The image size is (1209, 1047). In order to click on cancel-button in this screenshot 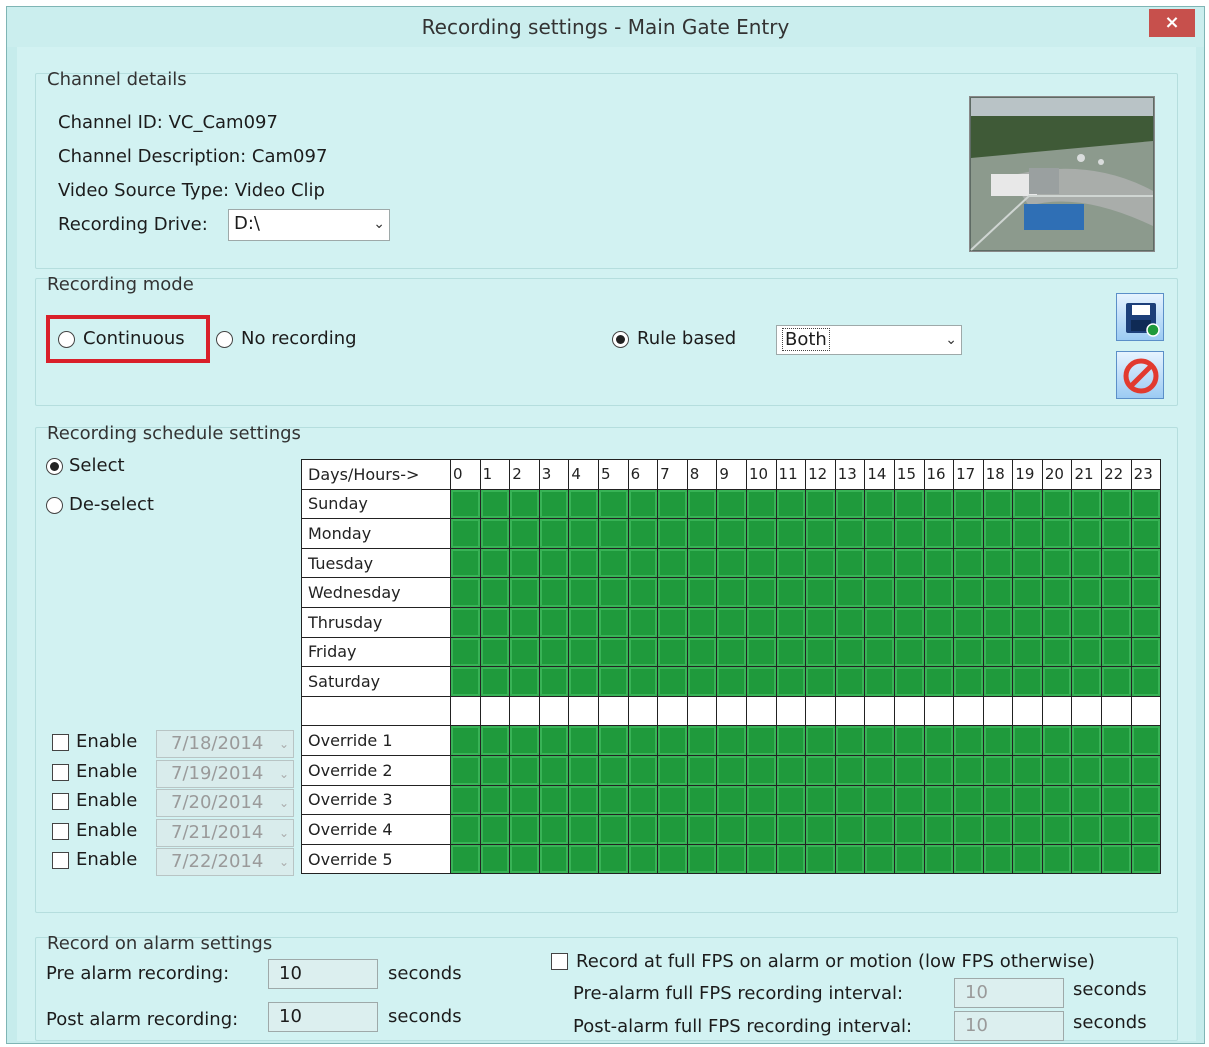, I will do `click(1140, 375)`.